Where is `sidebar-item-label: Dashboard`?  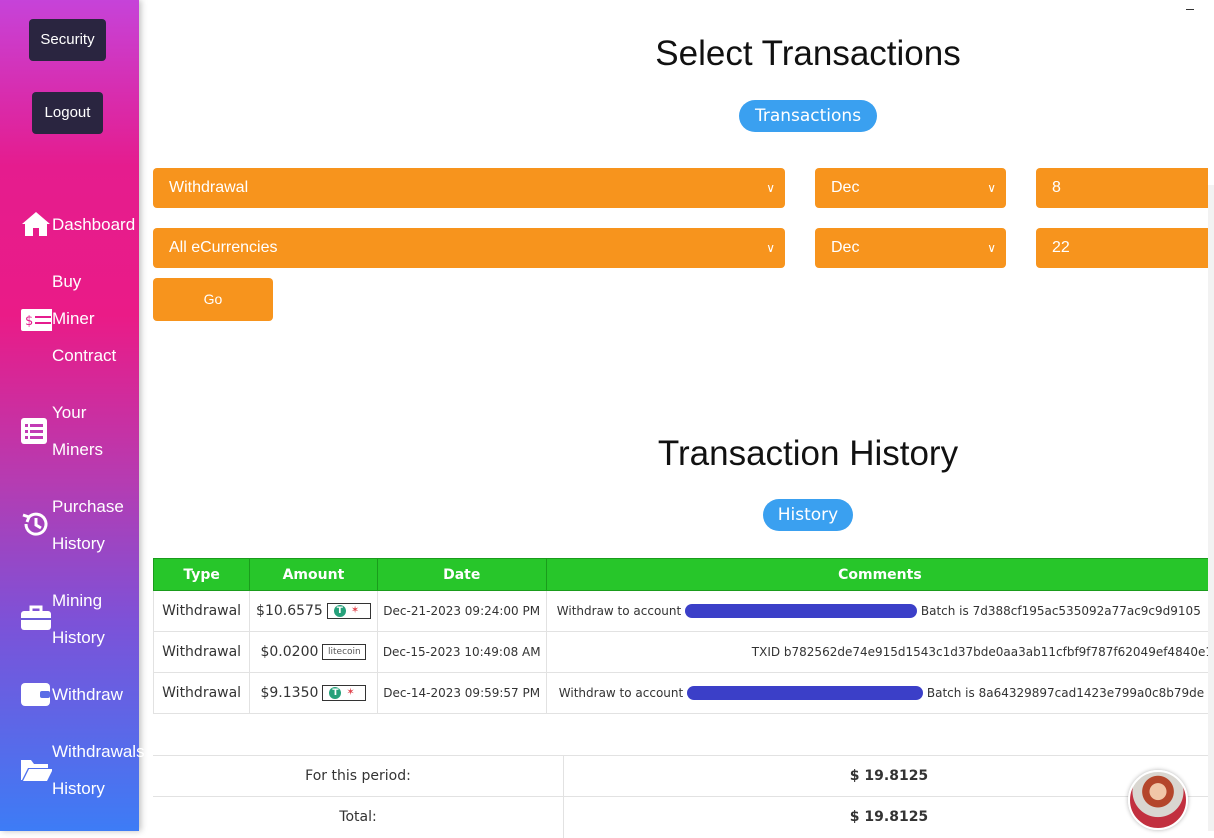
sidebar-item-label: Dashboard is located at coordinates (94, 224).